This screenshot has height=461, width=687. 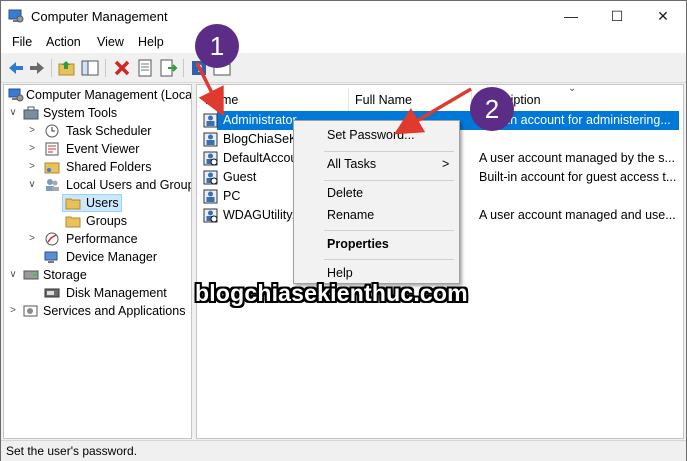 I want to click on menu-bar: File Action View Help, so click(x=343, y=42).